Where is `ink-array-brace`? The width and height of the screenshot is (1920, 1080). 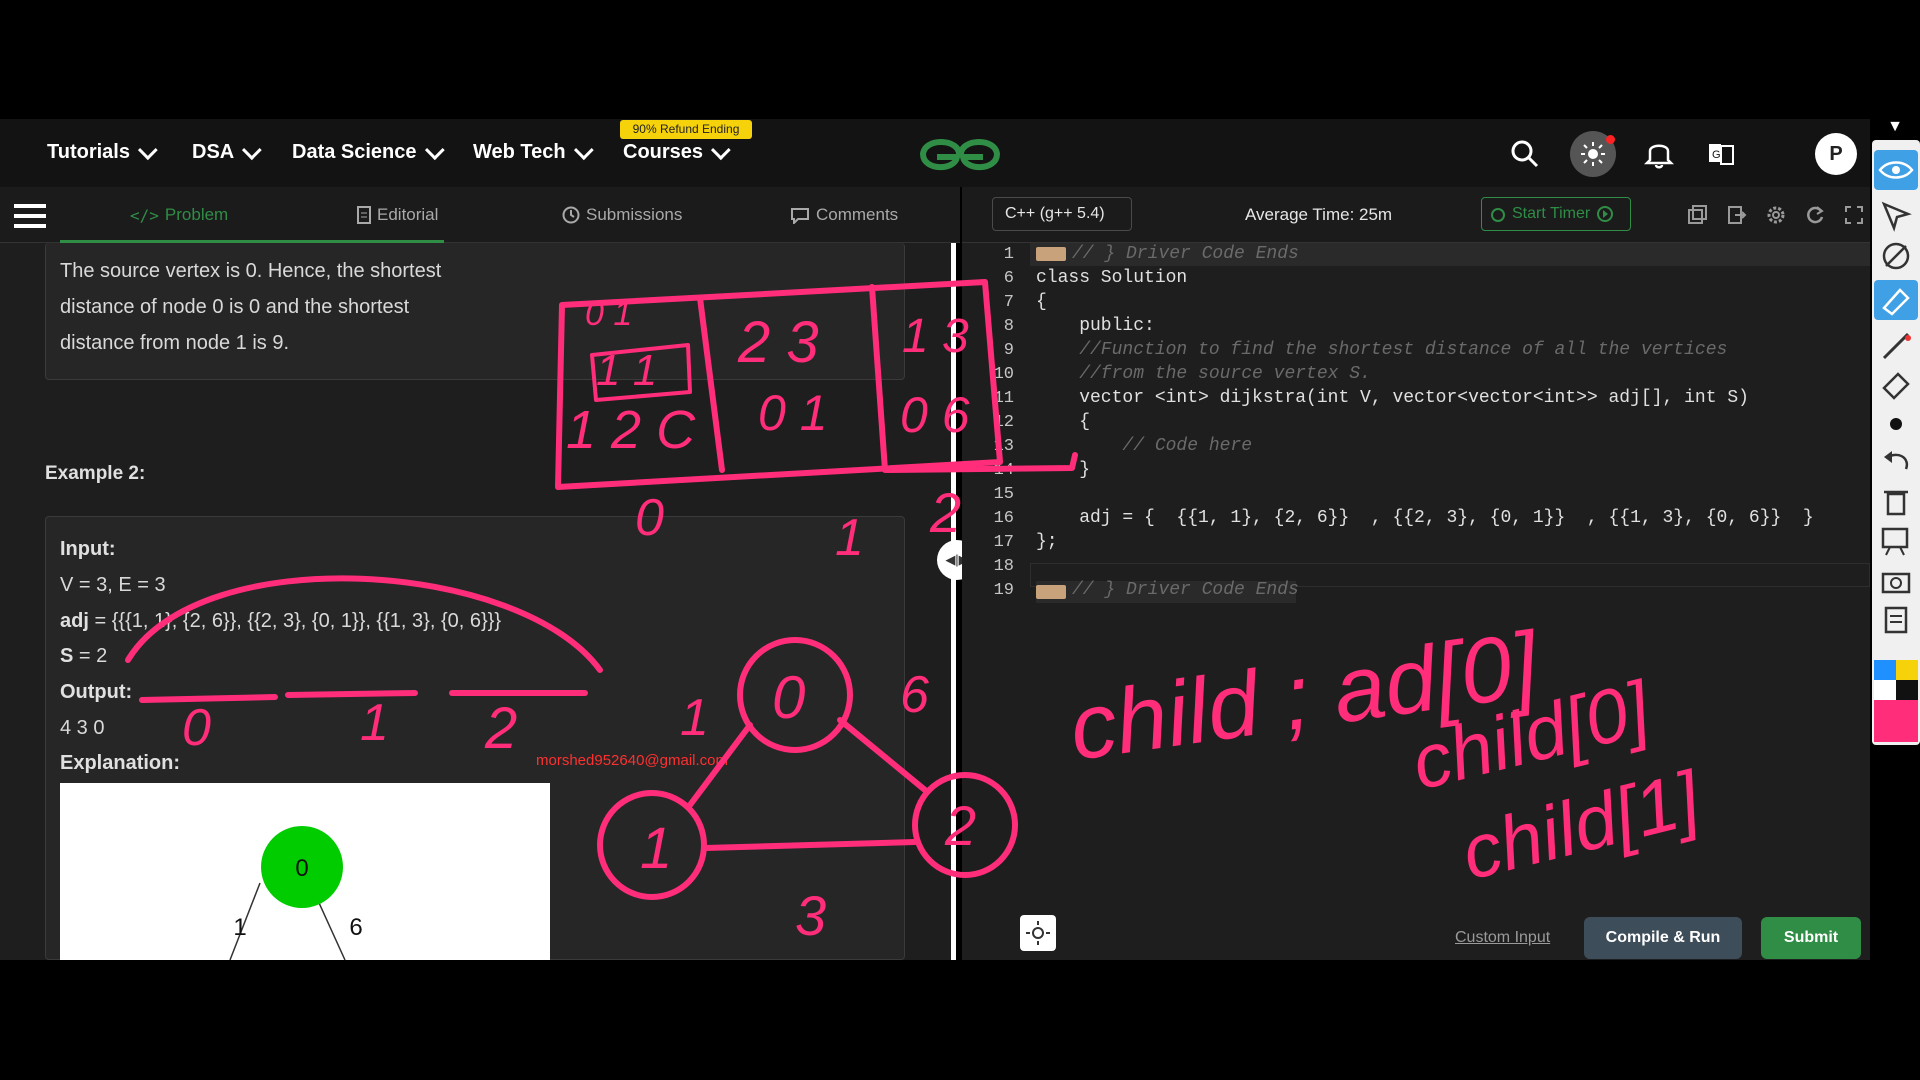 ink-array-brace is located at coordinates (364, 624).